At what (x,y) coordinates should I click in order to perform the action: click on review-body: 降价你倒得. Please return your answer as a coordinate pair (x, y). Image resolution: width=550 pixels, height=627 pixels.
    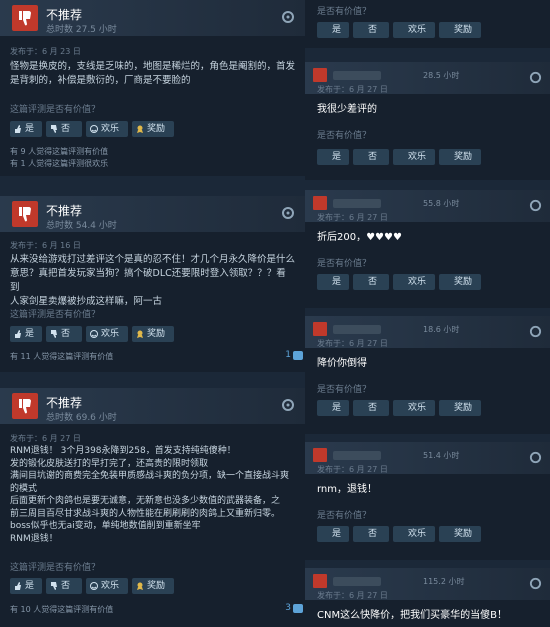
    Looking at the image, I should click on (342, 363).